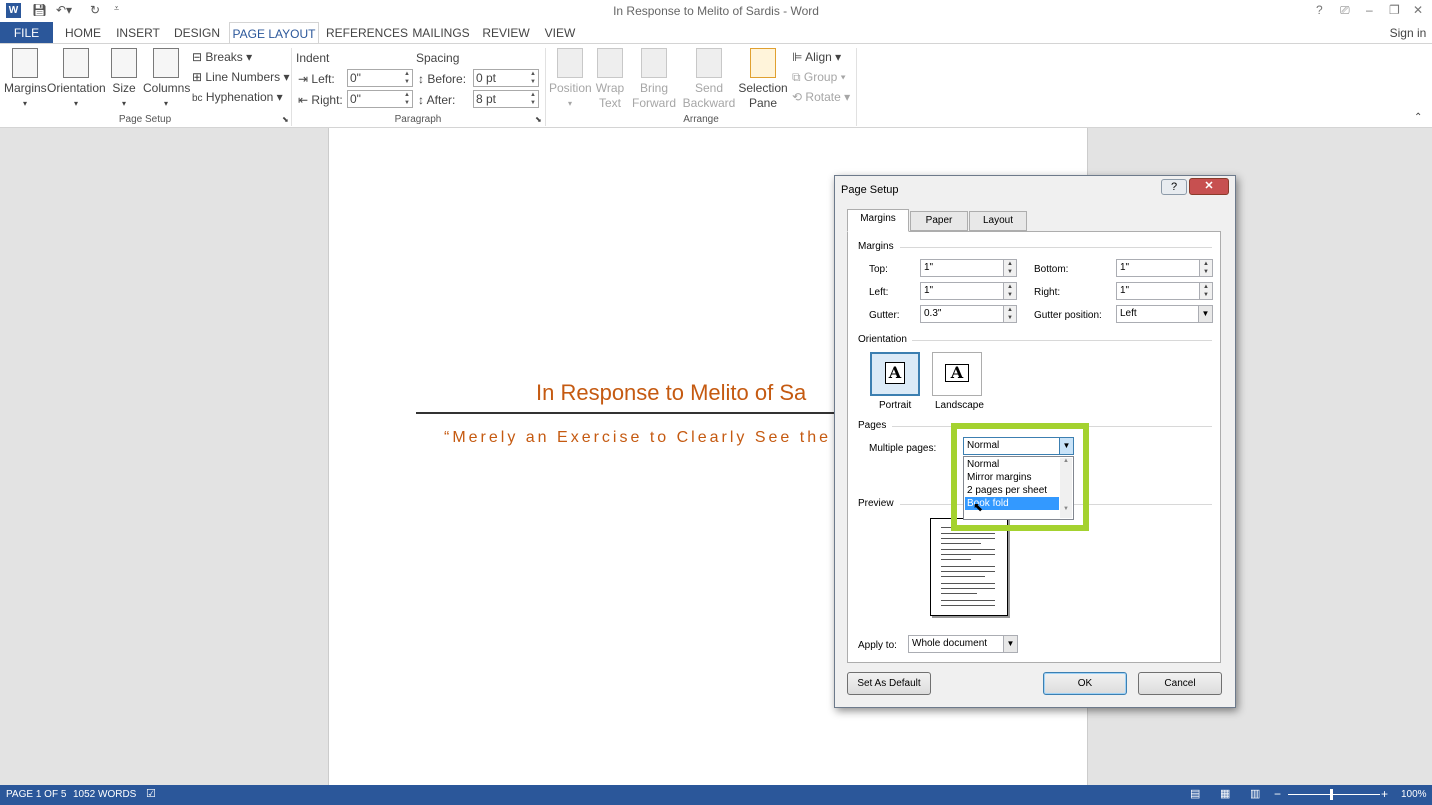 The image size is (1432, 805). I want to click on bottom-margin-input: 1" ▲ ▼, so click(1164, 268).